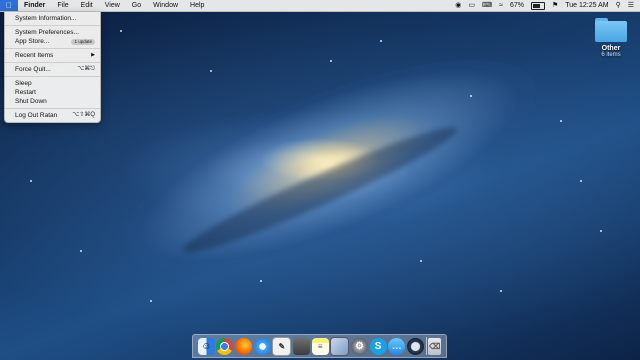 This screenshot has height=360, width=640. Describe the element at coordinates (136, 5) in the screenshot. I see `menu-go: Go` at that location.